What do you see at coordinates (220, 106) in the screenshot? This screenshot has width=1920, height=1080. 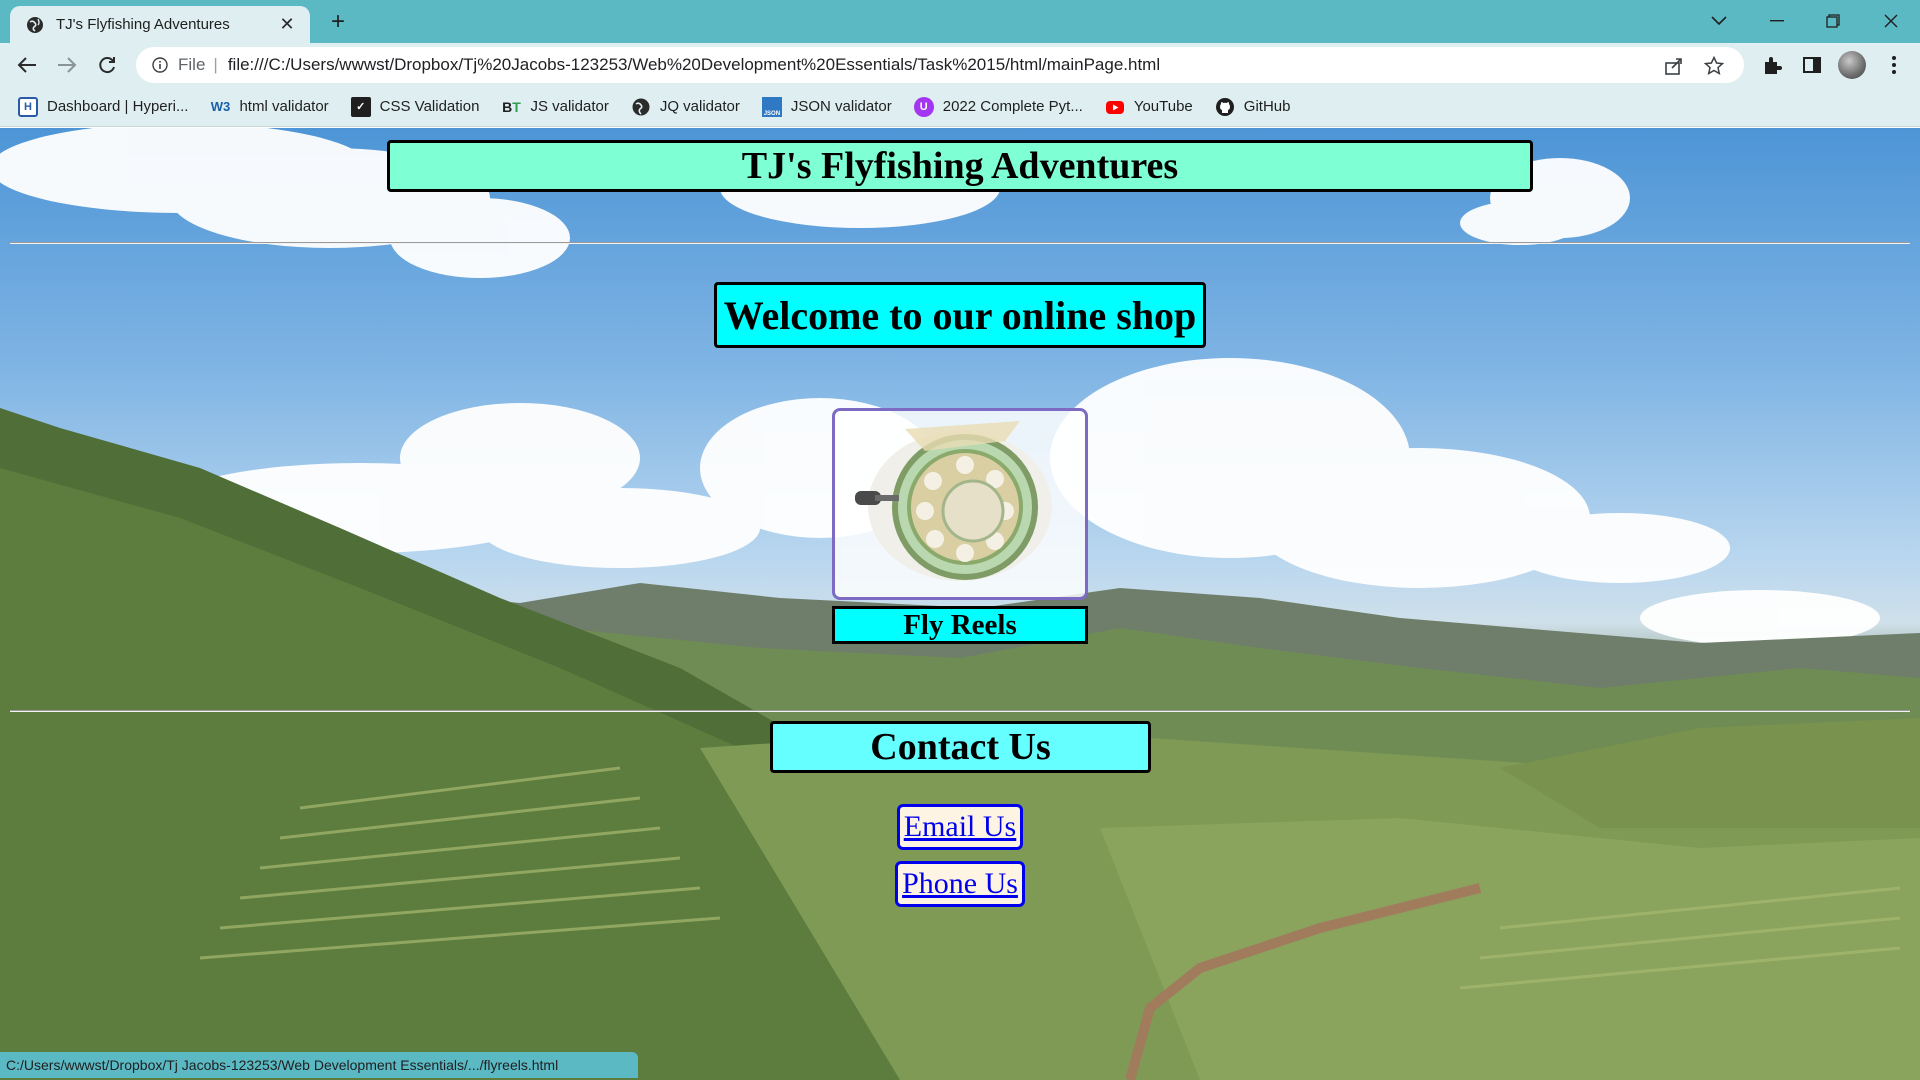 I see `w3c-icon: W3` at bounding box center [220, 106].